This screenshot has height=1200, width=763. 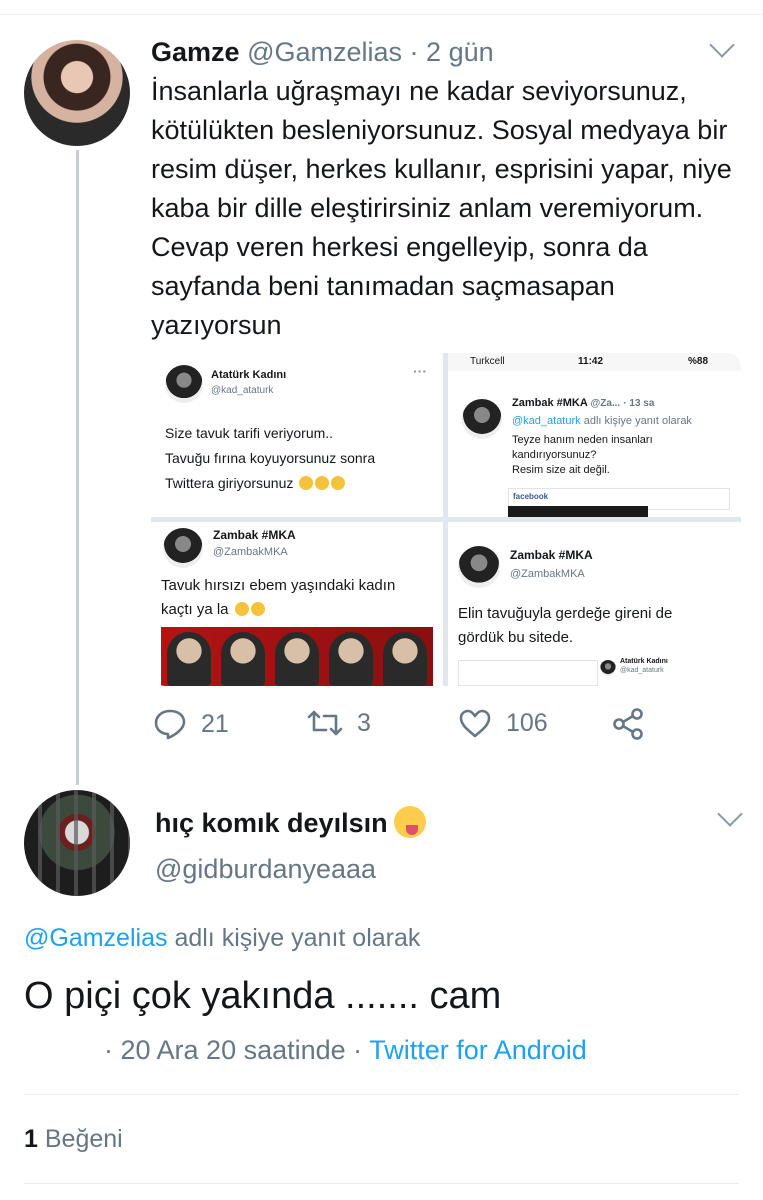 I want to click on retweet-button: 3, so click(x=339, y=723).